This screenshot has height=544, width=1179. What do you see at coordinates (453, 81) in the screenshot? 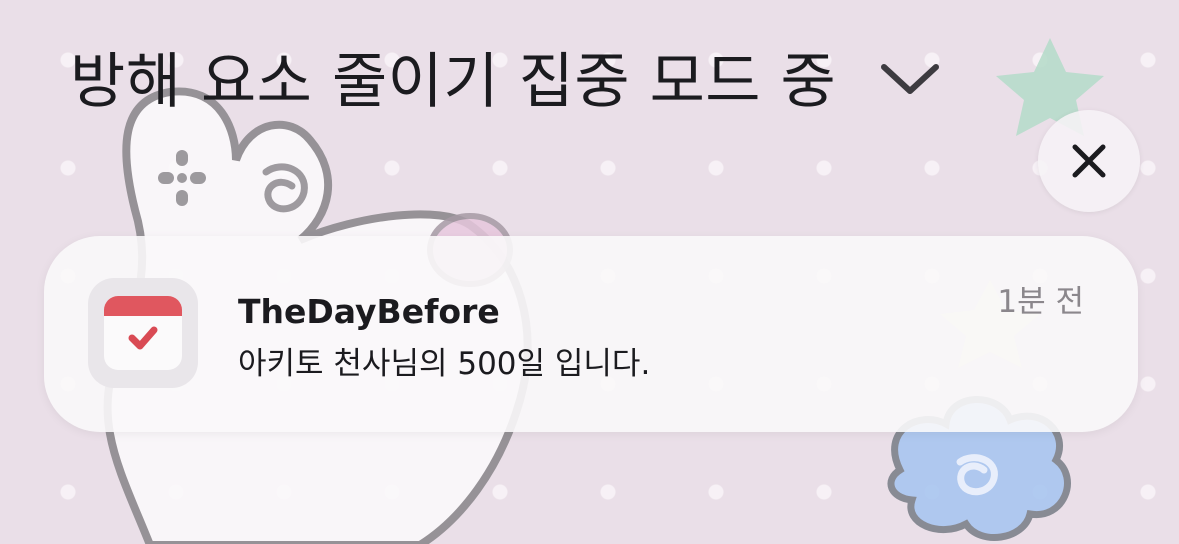
I see `focus-mode-title: 방해 요소 줄이기 집중 모드 중` at bounding box center [453, 81].